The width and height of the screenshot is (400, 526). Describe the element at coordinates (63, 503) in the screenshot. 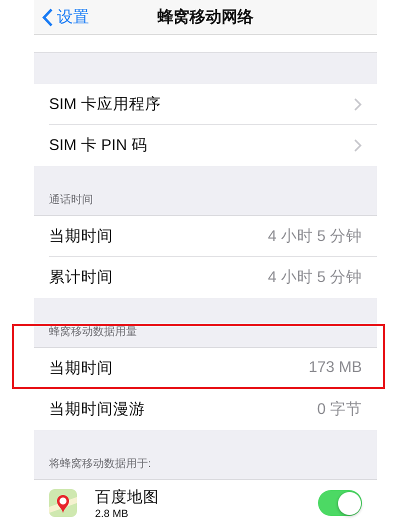

I see `map-app-icon` at that location.